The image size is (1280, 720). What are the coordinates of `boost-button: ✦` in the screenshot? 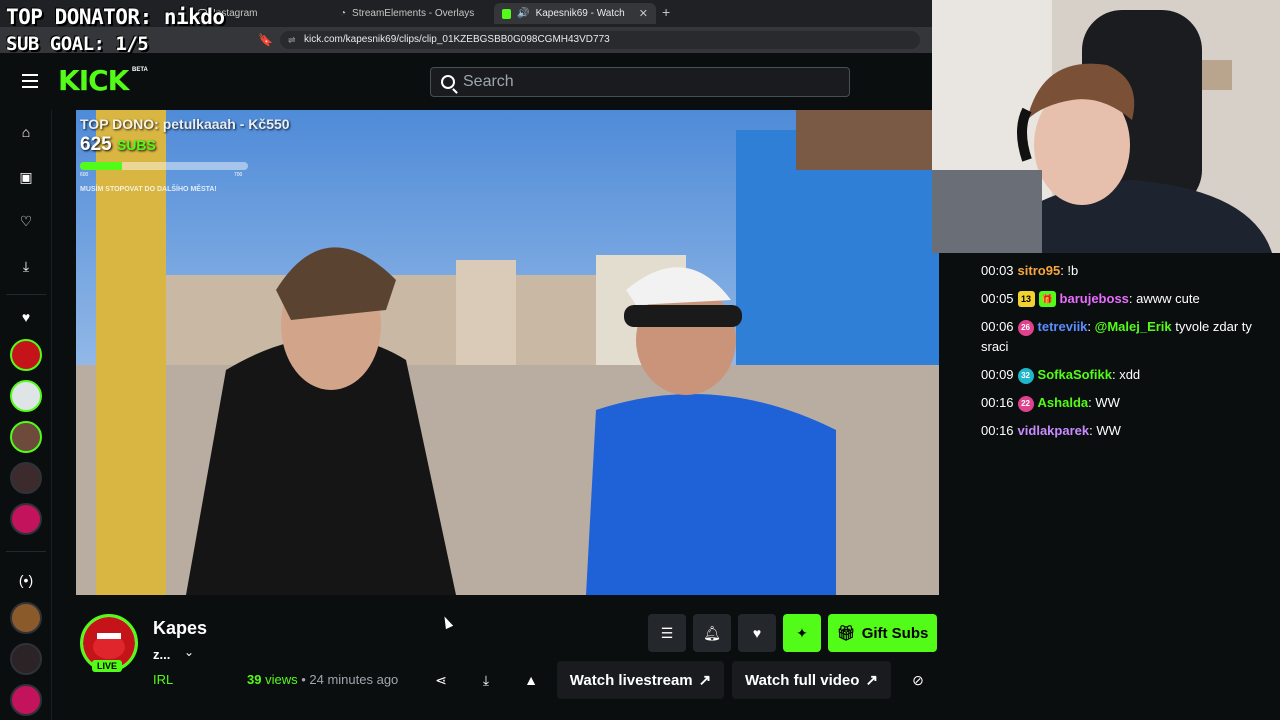 It's located at (802, 633).